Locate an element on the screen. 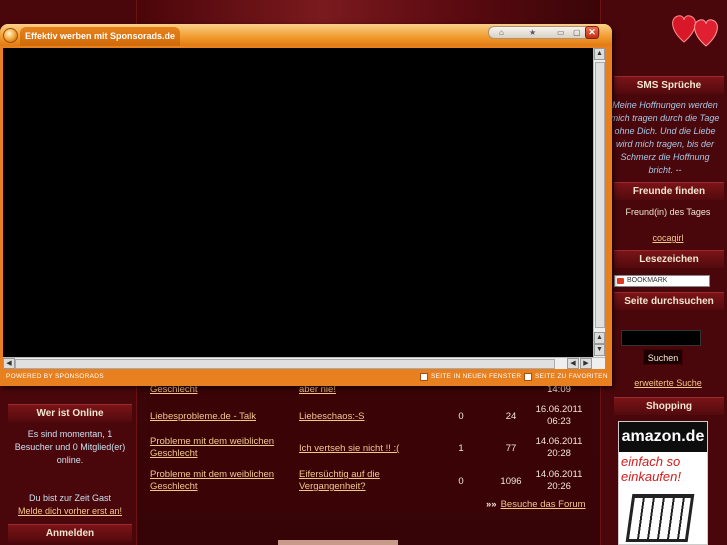  favorites-icon is located at coordinates (528, 377).